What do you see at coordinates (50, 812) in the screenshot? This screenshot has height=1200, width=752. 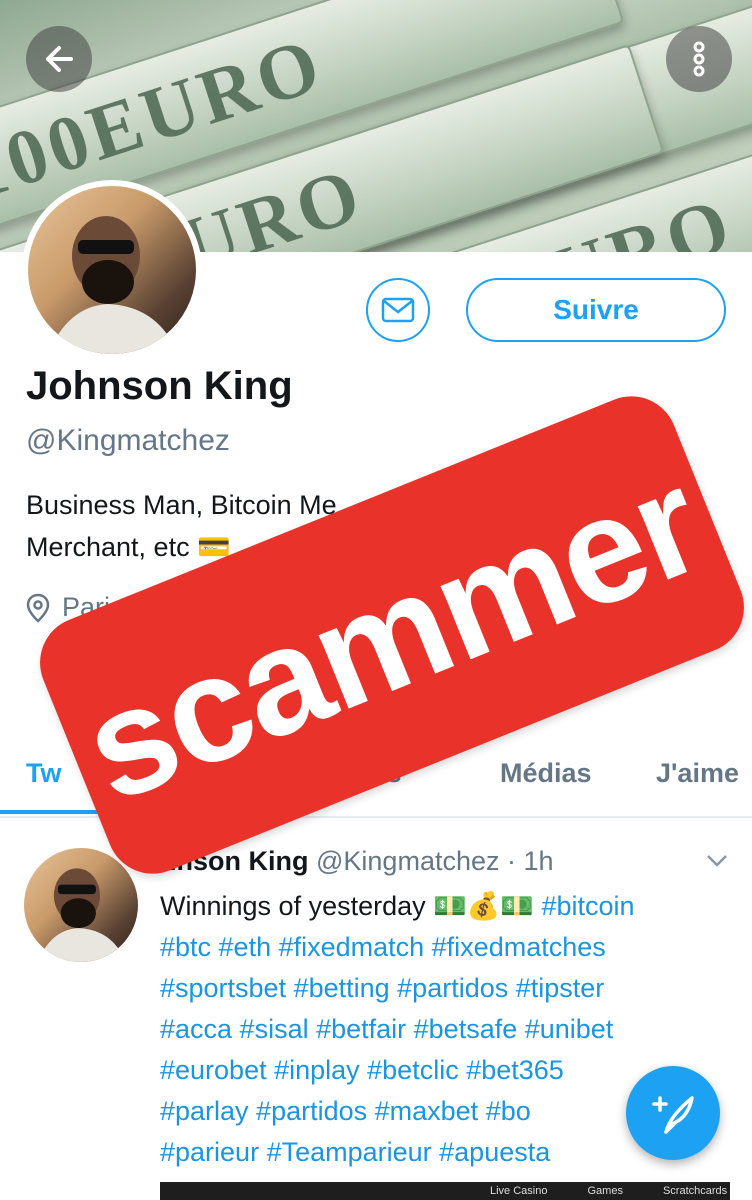 I see `active-tab-indicator` at bounding box center [50, 812].